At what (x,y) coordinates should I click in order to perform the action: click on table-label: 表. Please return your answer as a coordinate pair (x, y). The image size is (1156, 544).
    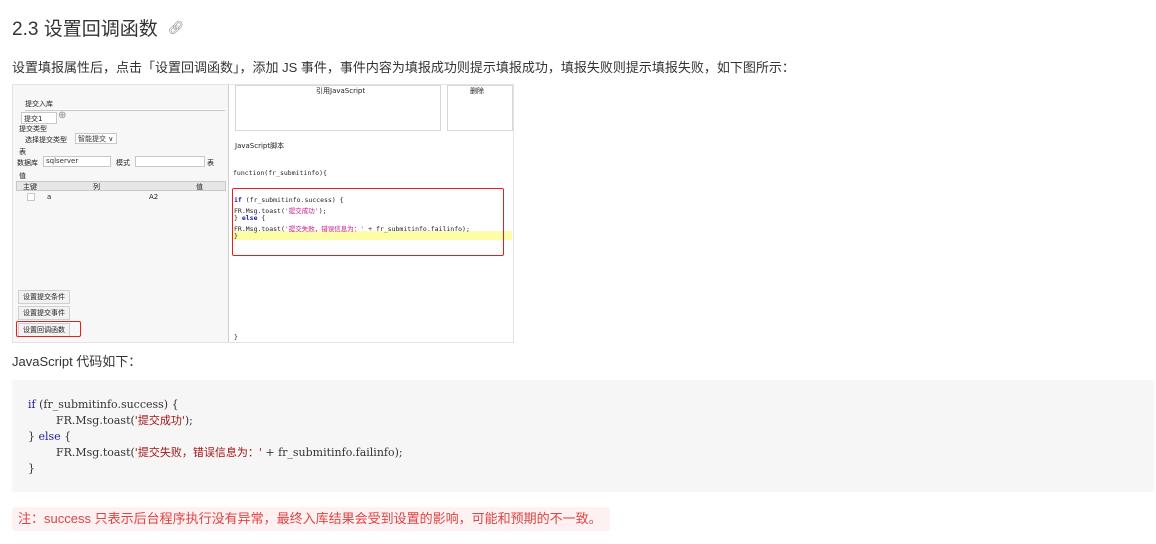
    Looking at the image, I should click on (210, 163).